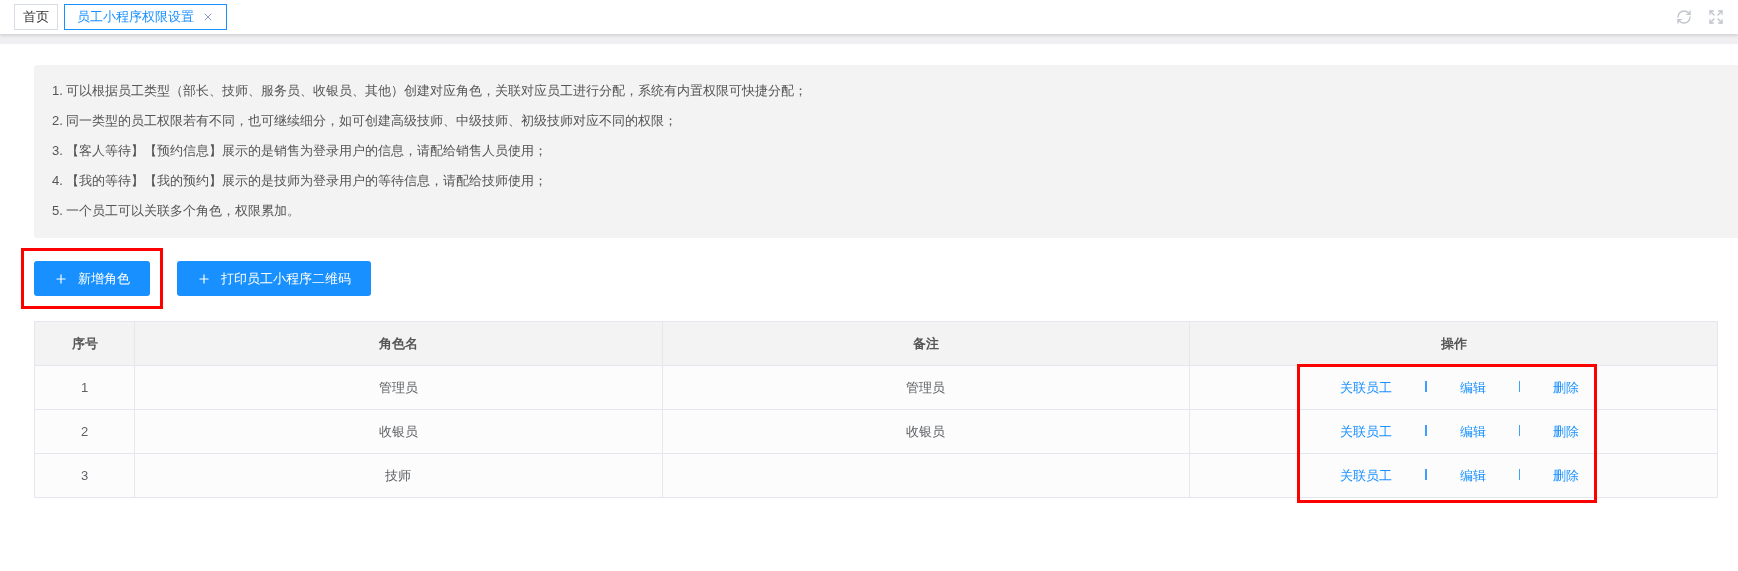 This screenshot has width=1738, height=571. What do you see at coordinates (36, 17) in the screenshot?
I see `page-tab: 首页` at bounding box center [36, 17].